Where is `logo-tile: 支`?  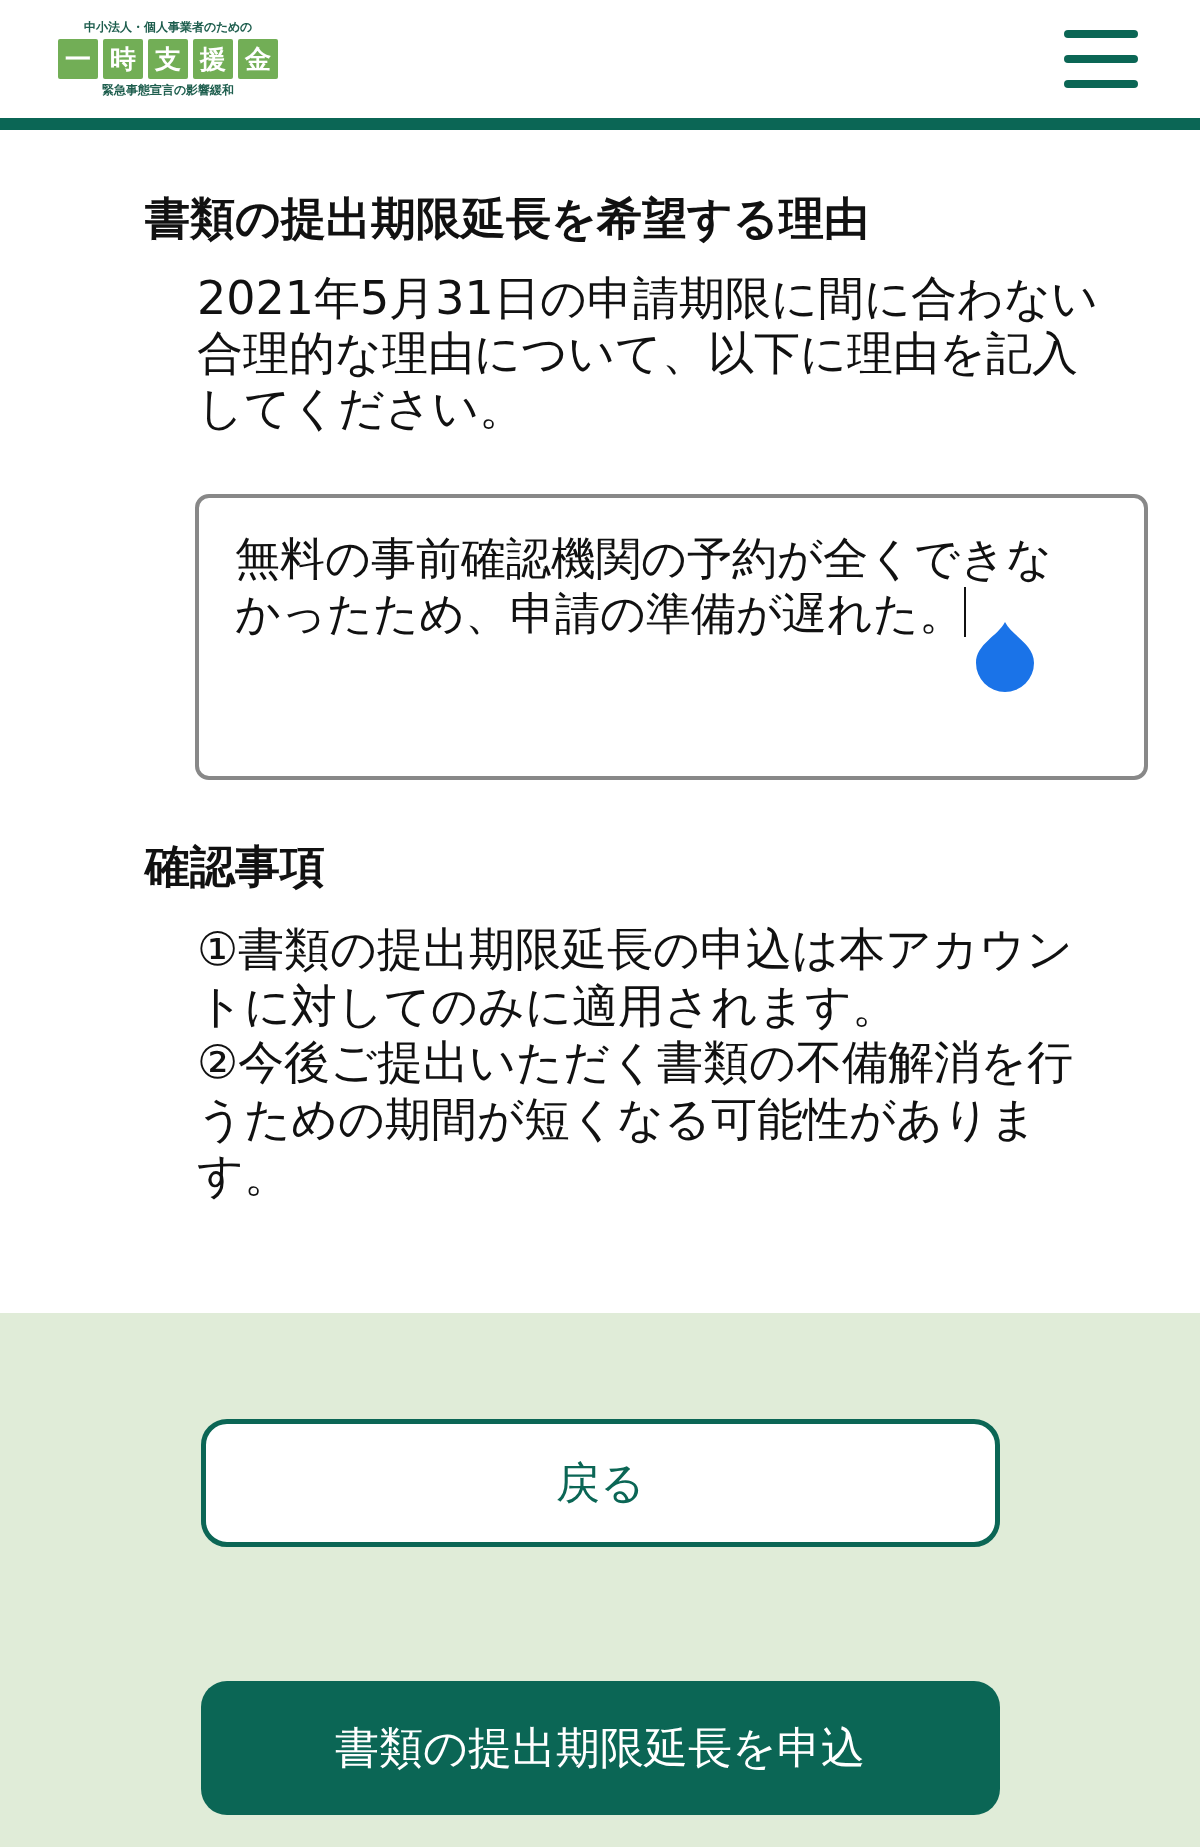 logo-tile: 支 is located at coordinates (168, 59).